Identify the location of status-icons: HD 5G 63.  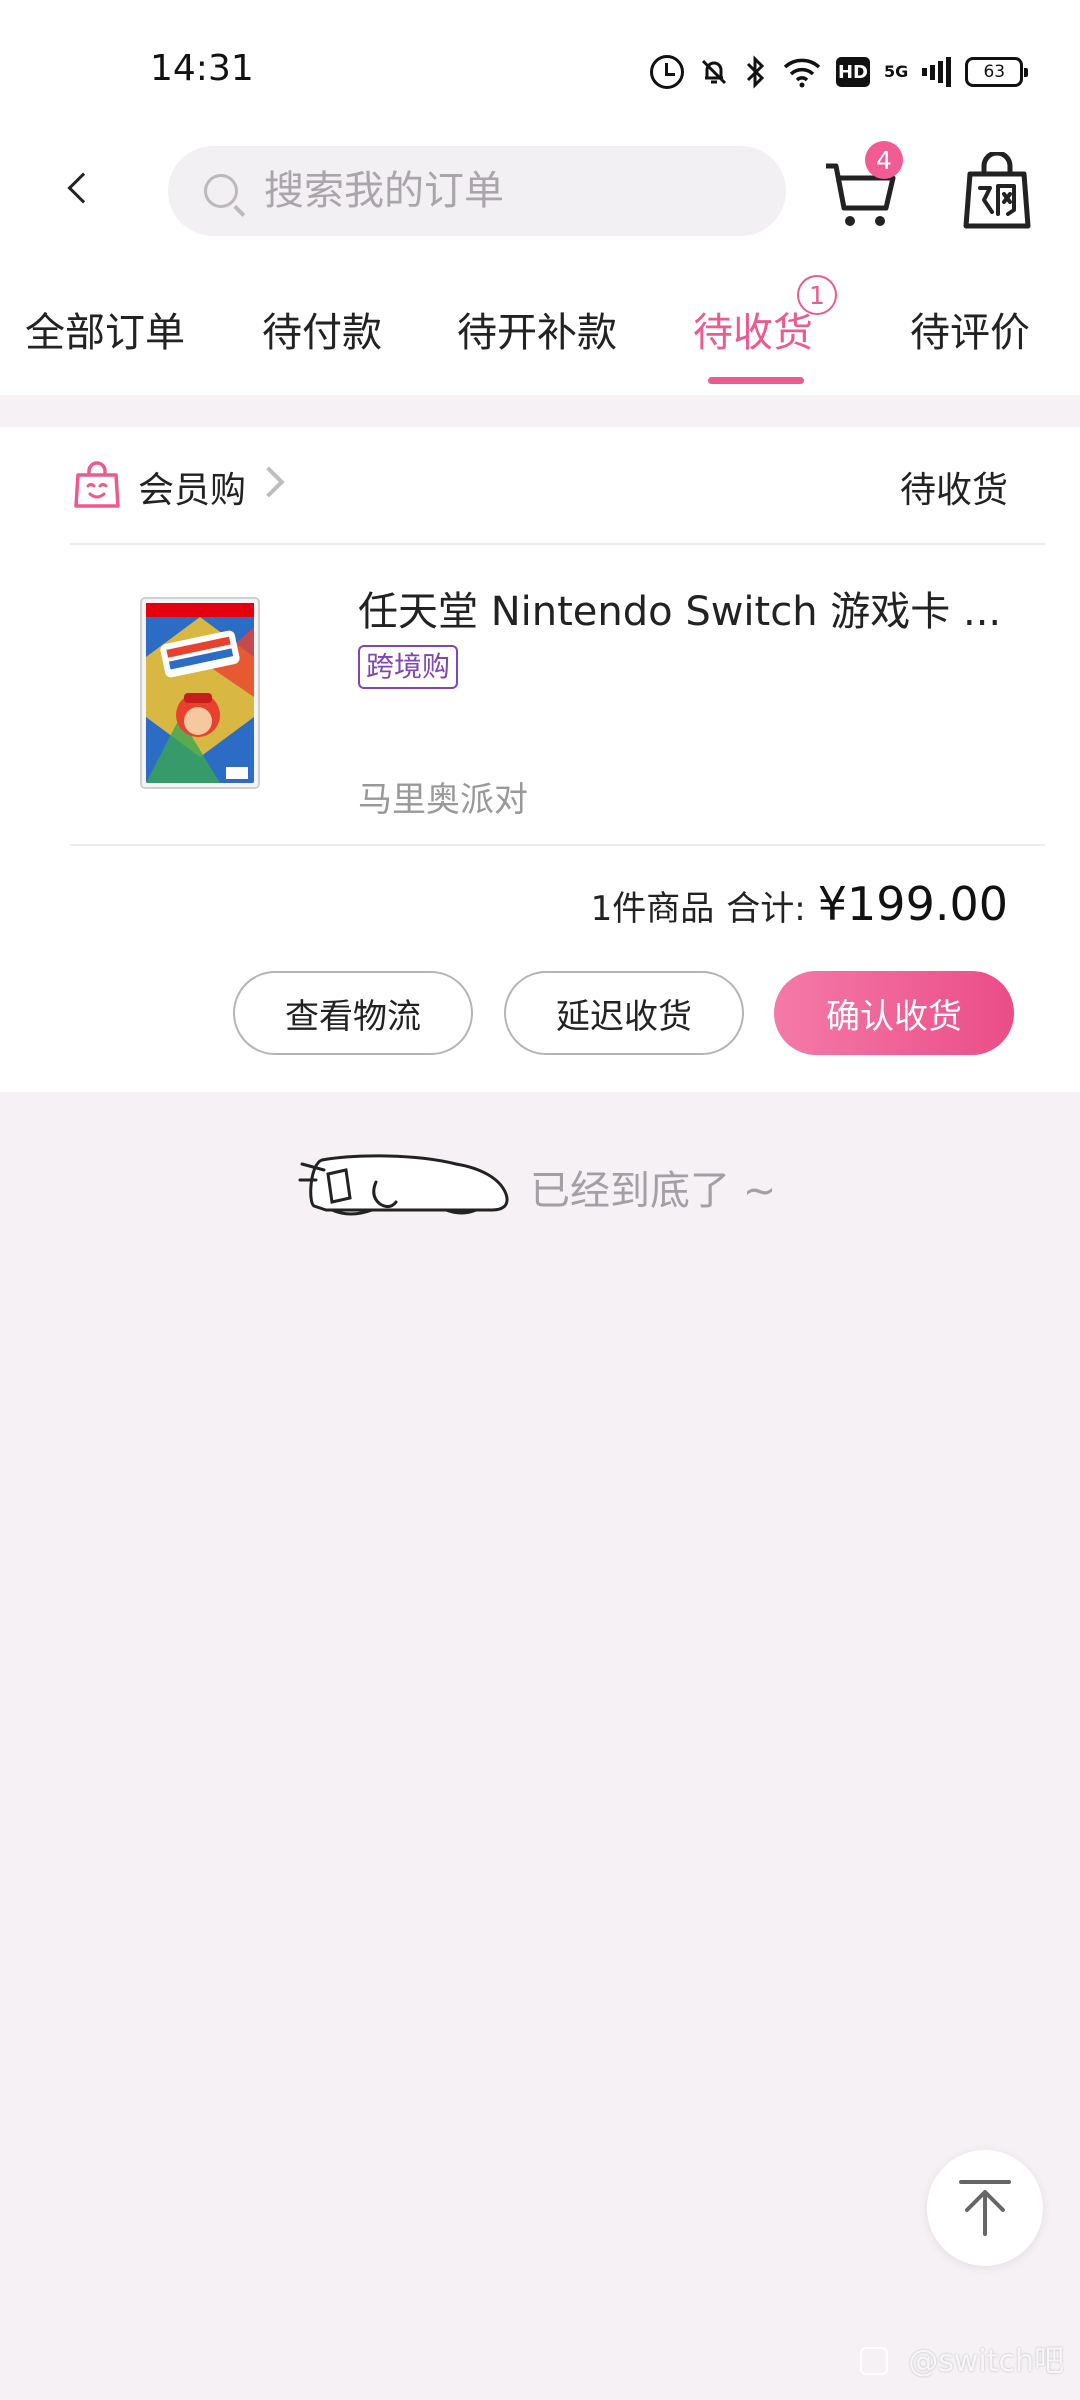
(839, 72).